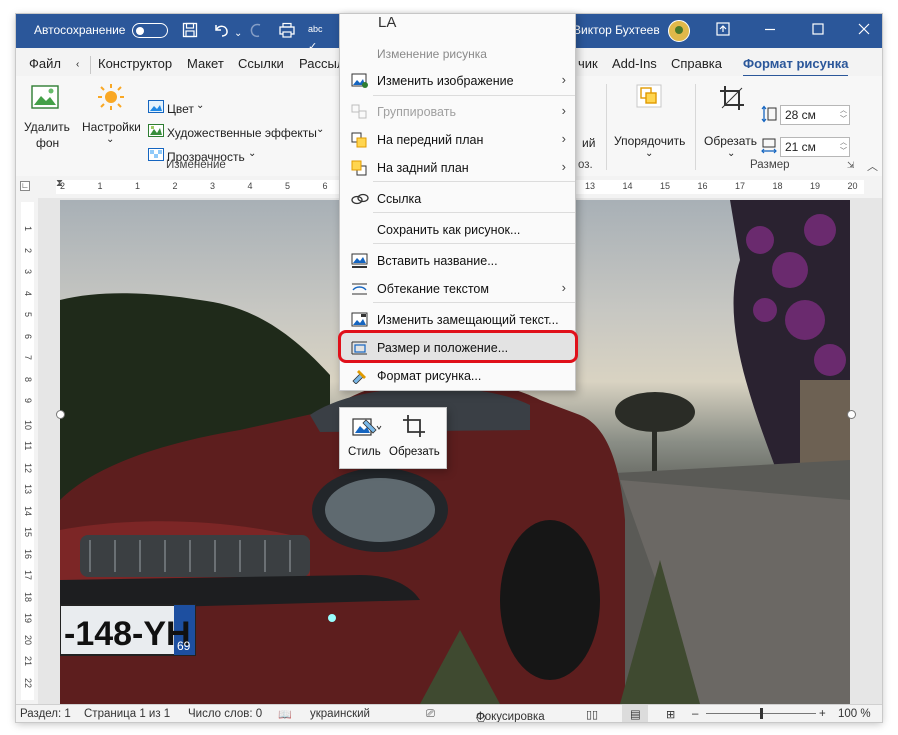 The width and height of the screenshot is (898, 735). What do you see at coordinates (634, 63) in the screenshot?
I see `tab-addins: Add-Ins` at bounding box center [634, 63].